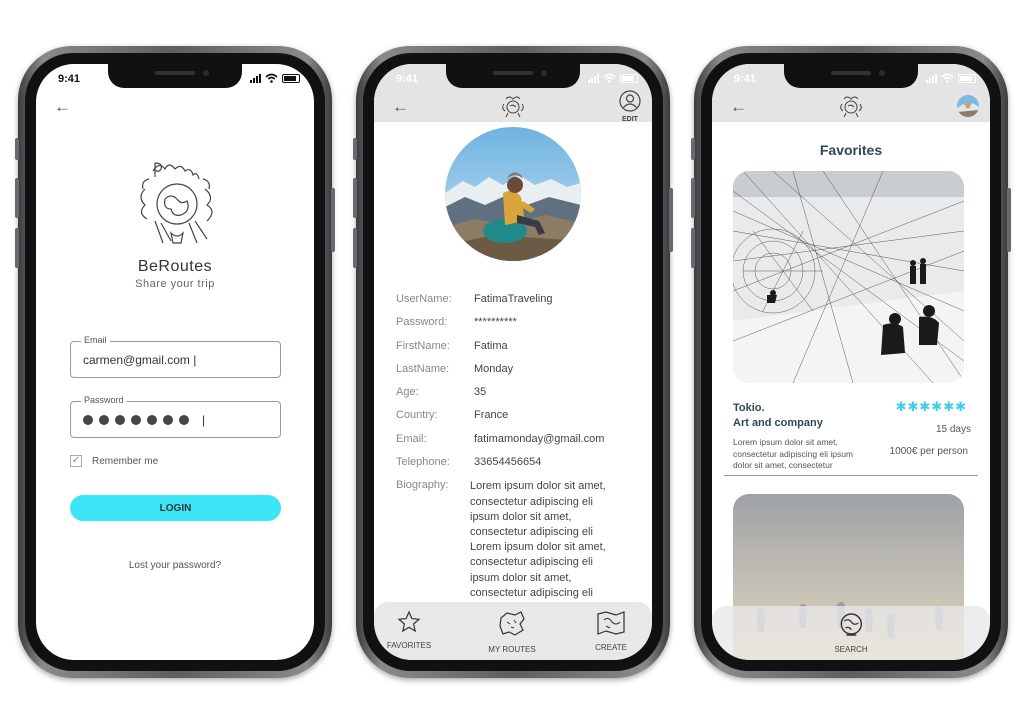  Describe the element at coordinates (175, 508) in the screenshot. I see `login-button: LOGIN` at that location.